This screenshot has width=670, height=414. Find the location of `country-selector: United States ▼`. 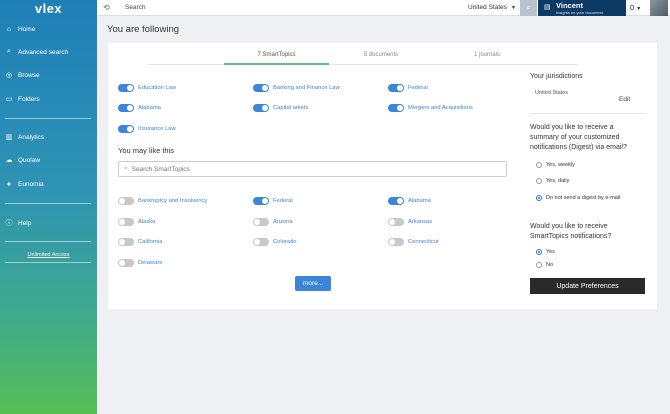

country-selector: United States ▼ is located at coordinates (492, 7).